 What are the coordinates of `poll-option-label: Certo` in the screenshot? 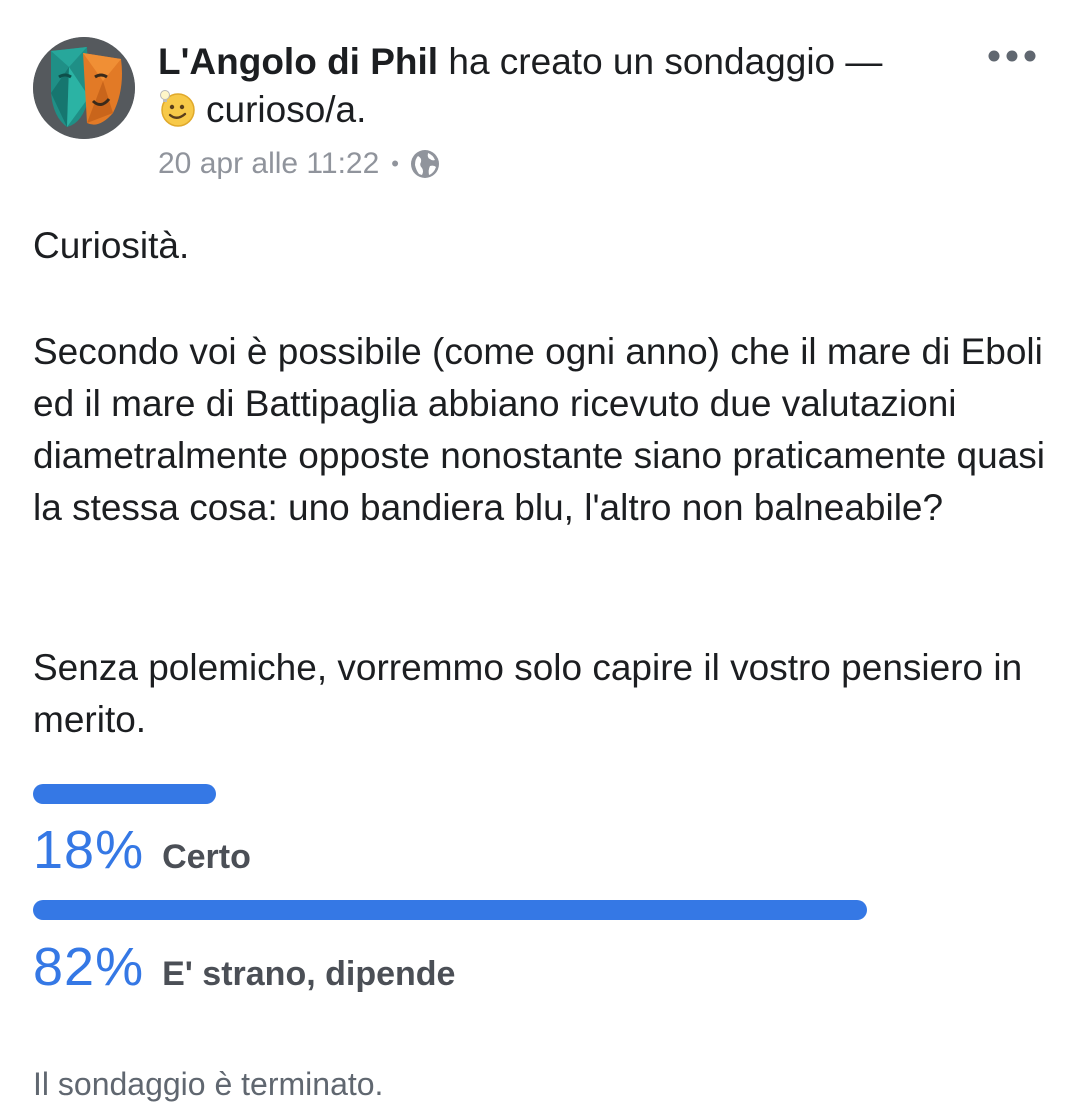 It's located at (206, 857).